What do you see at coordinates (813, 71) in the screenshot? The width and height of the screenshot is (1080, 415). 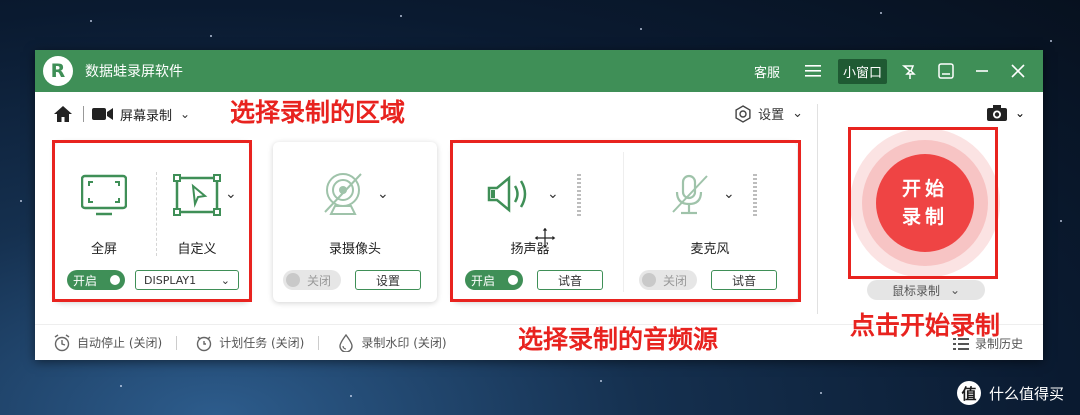 I see `menu-icon` at bounding box center [813, 71].